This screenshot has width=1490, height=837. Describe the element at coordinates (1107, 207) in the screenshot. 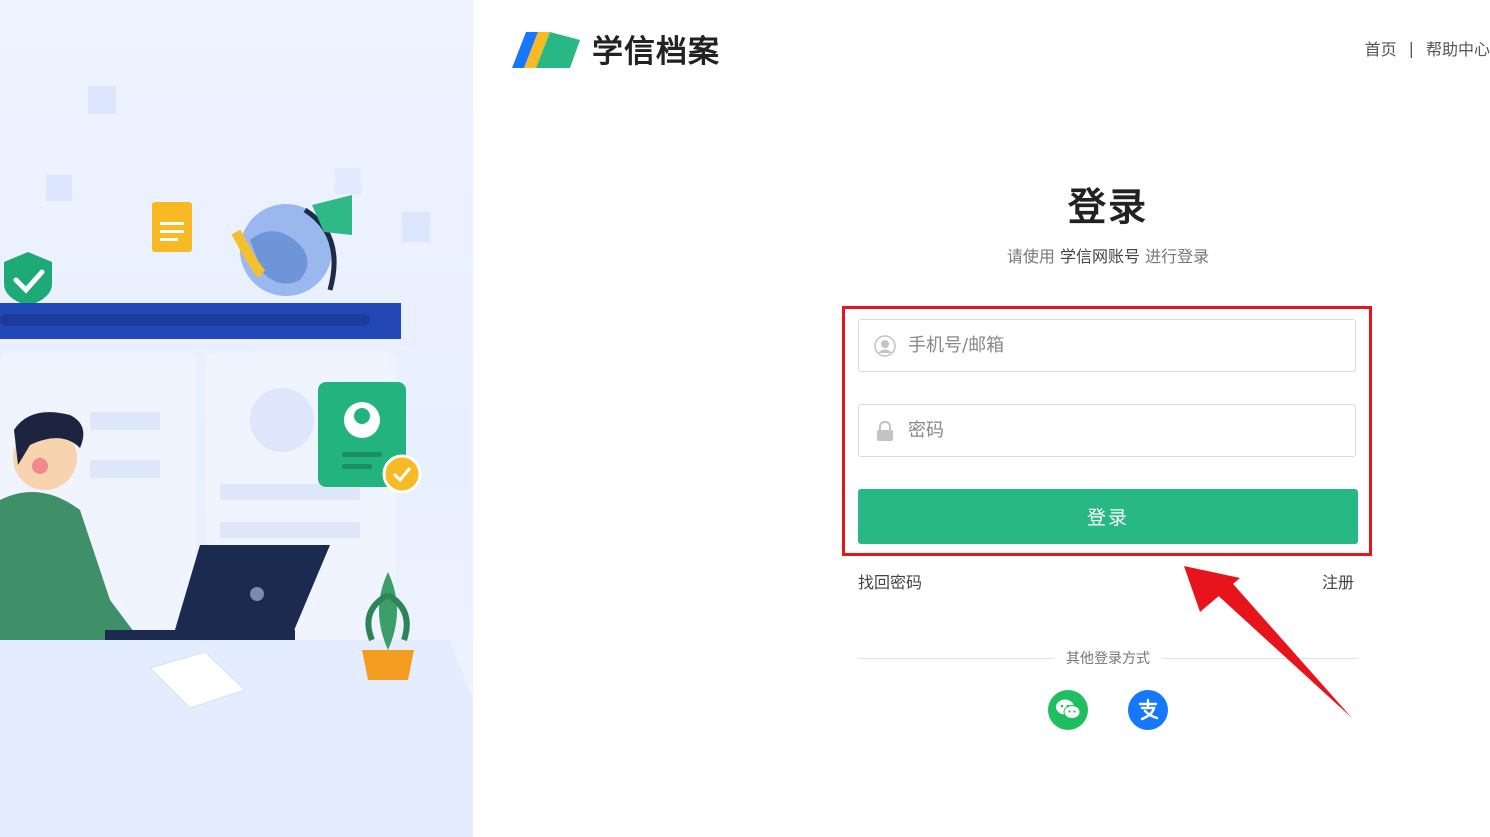

I see `login-title: 登录` at that location.